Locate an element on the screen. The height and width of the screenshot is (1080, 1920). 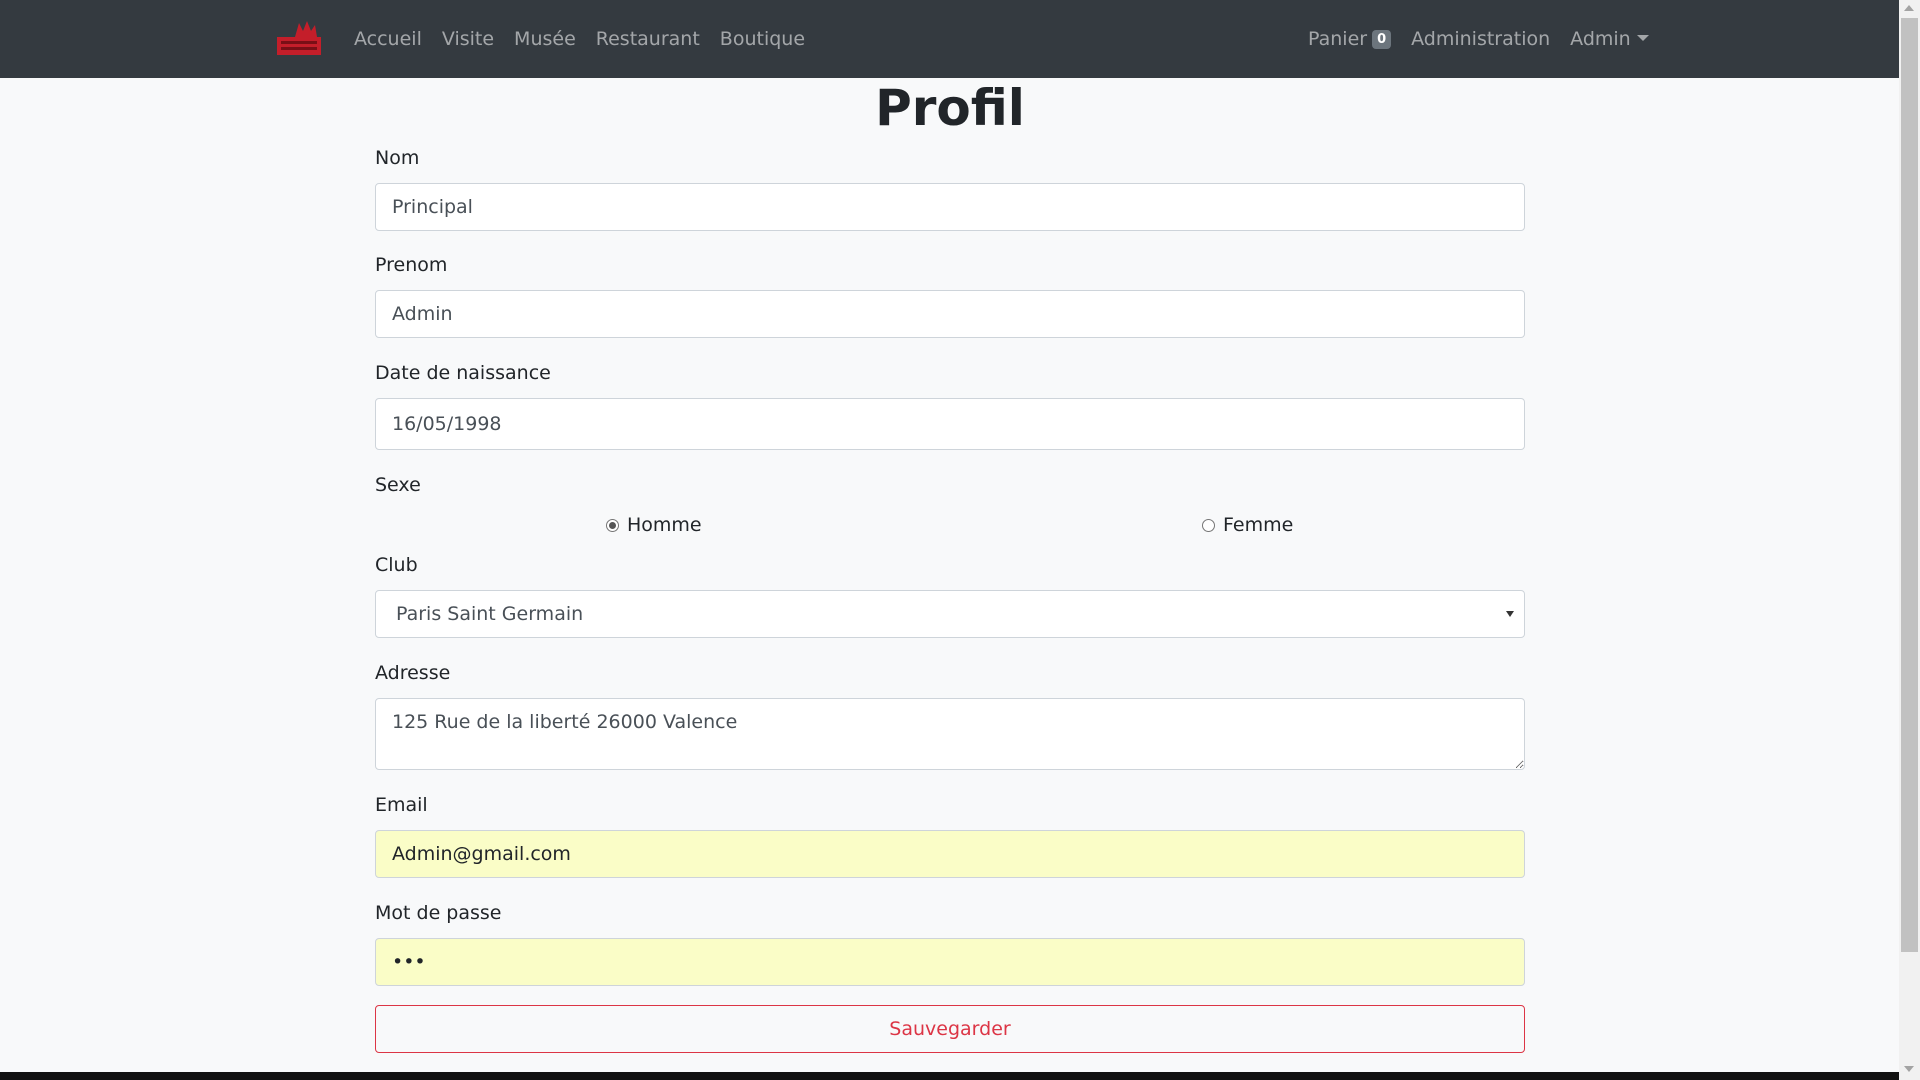
nom-field is located at coordinates (950, 207).